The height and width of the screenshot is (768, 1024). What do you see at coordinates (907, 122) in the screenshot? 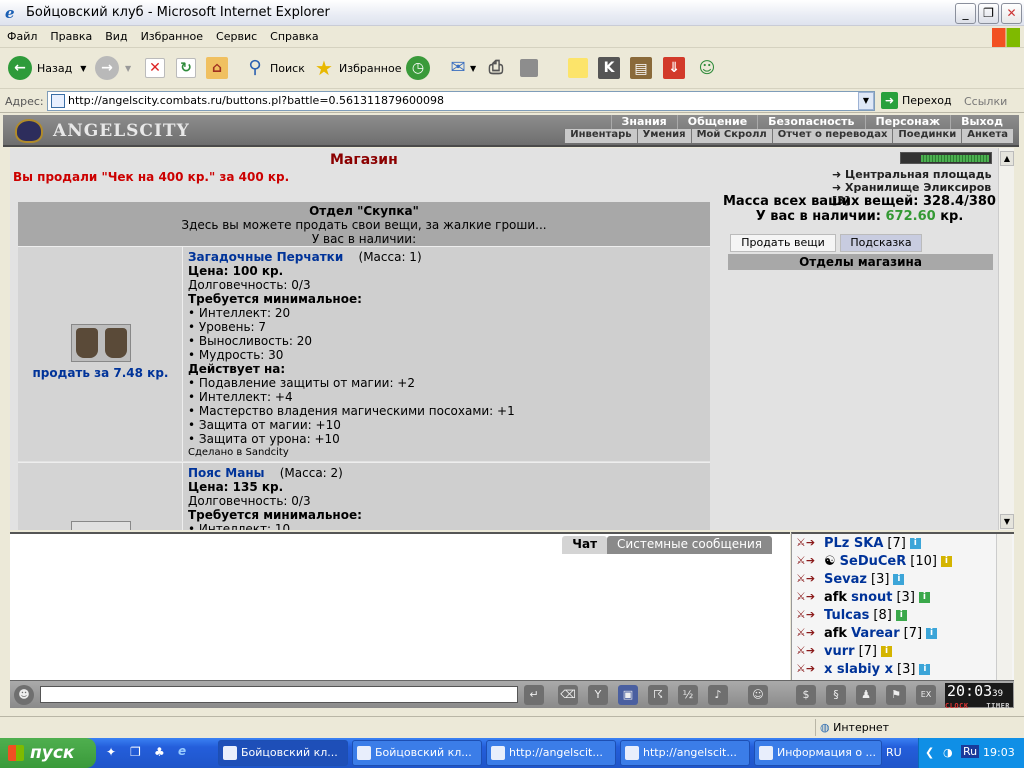
I see `nav-character: Персонаж` at bounding box center [907, 122].